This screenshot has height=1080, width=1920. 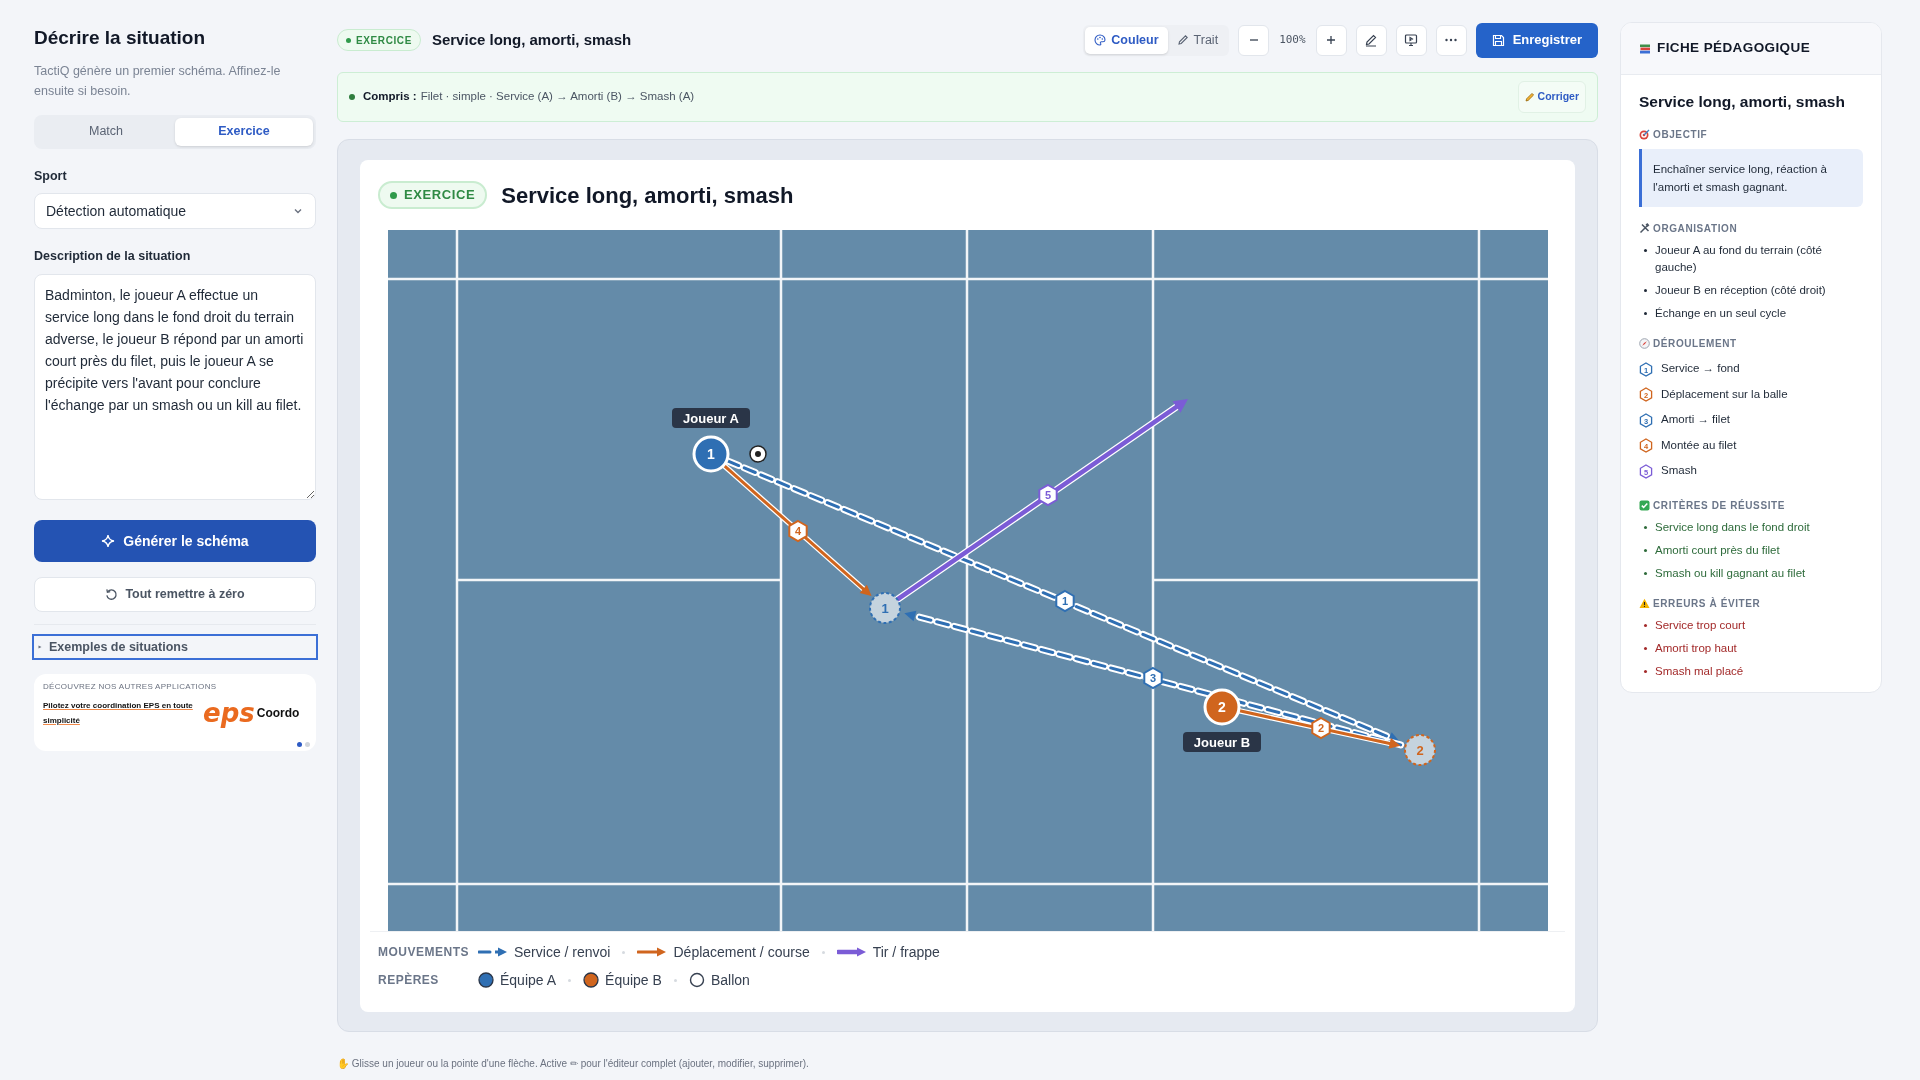 What do you see at coordinates (1699, 445) in the screenshot?
I see `step-text: Montée au filet` at bounding box center [1699, 445].